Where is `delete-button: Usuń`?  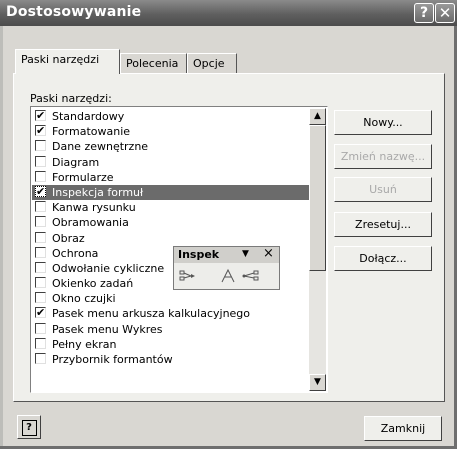
delete-button: Usuń is located at coordinates (383, 189).